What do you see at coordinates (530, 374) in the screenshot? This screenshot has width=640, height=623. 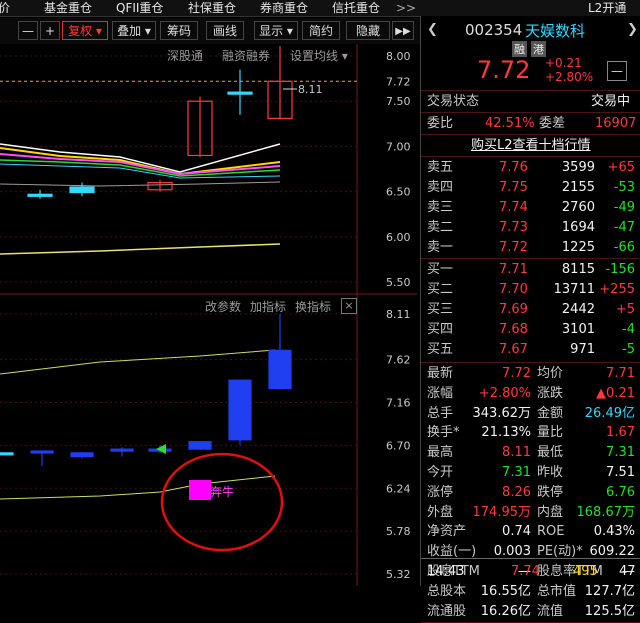 I see `stat-row: 最新 7.72 均价 7.71` at bounding box center [530, 374].